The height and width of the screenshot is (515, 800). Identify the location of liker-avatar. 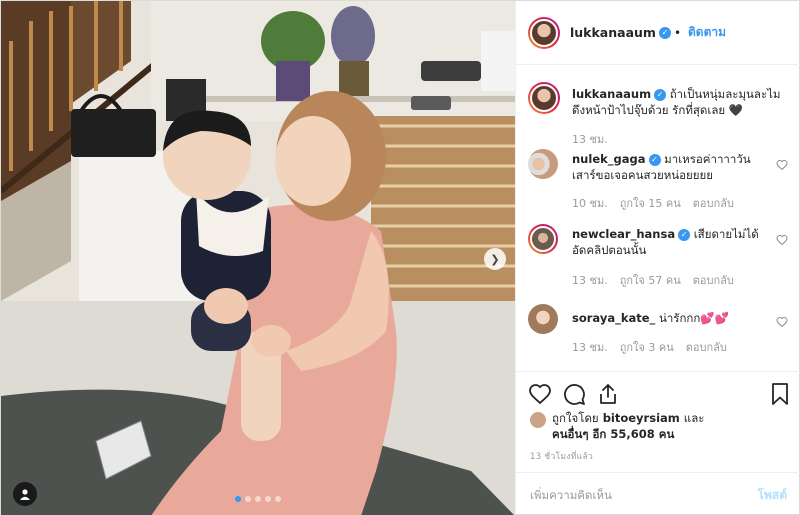
(538, 420).